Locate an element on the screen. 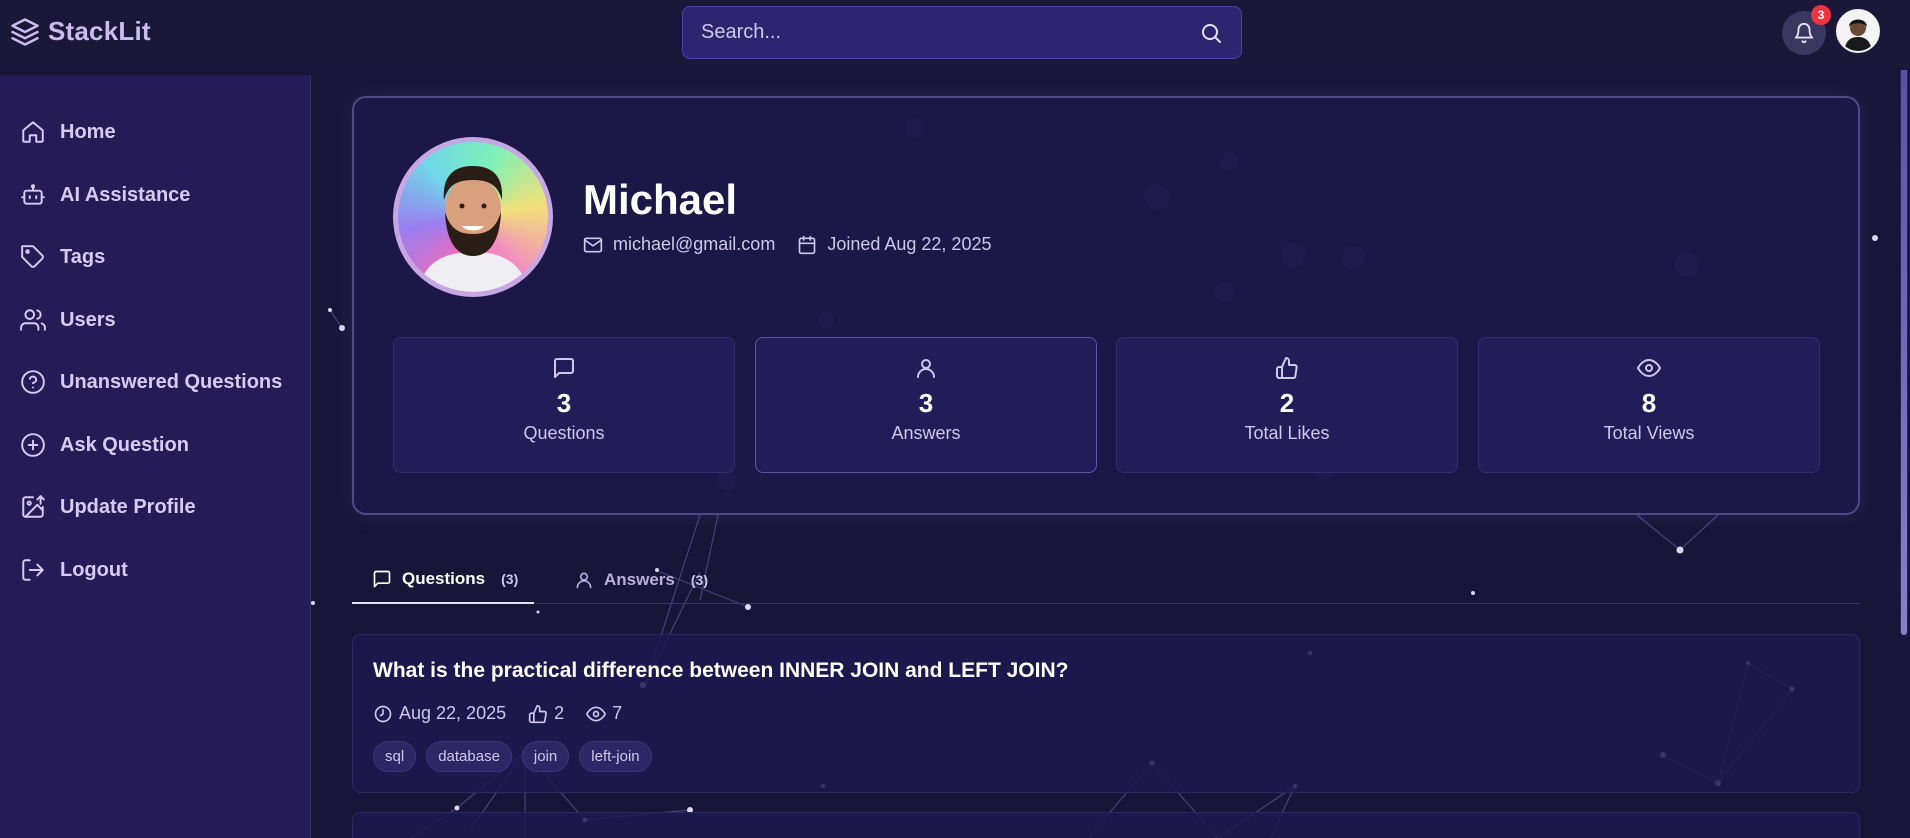  sidebar-item-label: Logout is located at coordinates (94, 569).